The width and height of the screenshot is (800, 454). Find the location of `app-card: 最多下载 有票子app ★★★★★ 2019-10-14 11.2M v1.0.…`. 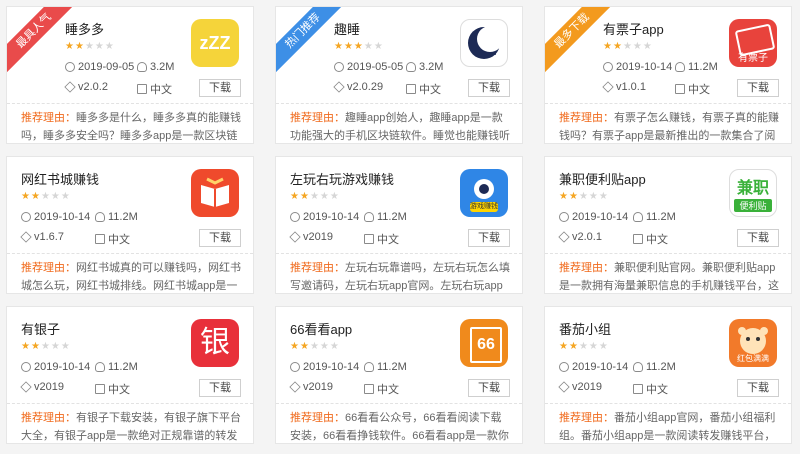

app-card: 最多下载 有票子app ★★★★★ 2019-10-14 11.2M v1.0.… is located at coordinates (668, 75).